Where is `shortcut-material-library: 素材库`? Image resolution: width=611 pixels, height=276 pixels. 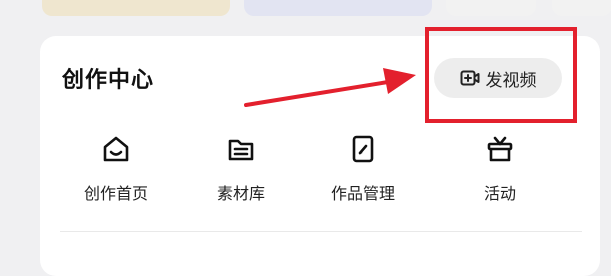 shortcut-material-library: 素材库 is located at coordinates (241, 179).